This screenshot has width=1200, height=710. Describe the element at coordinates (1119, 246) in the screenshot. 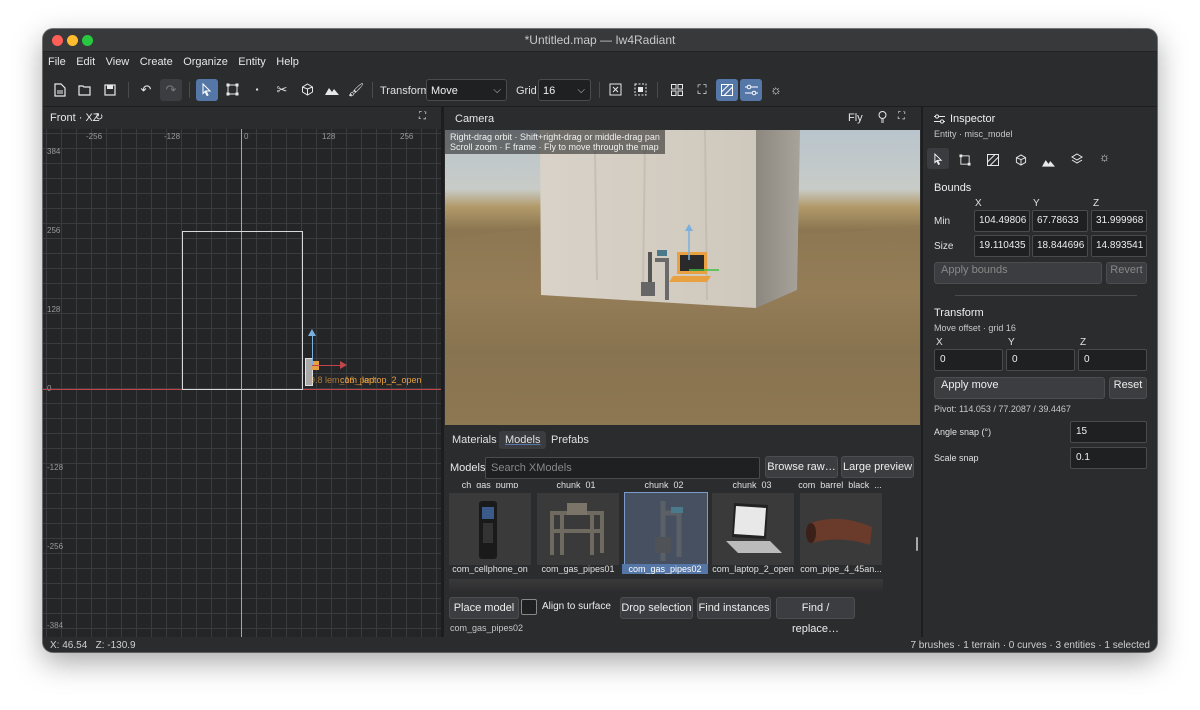

I see `bounds-size-z-input: 14.893541` at that location.